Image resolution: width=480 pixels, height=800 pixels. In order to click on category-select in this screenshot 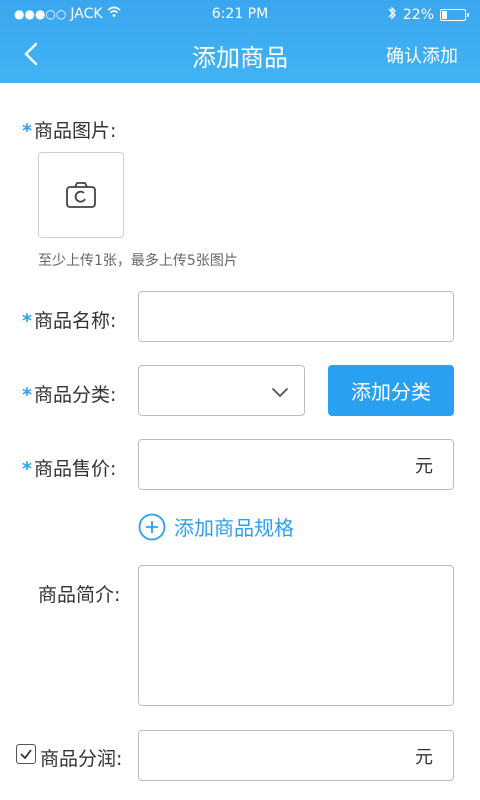, I will do `click(221, 390)`.